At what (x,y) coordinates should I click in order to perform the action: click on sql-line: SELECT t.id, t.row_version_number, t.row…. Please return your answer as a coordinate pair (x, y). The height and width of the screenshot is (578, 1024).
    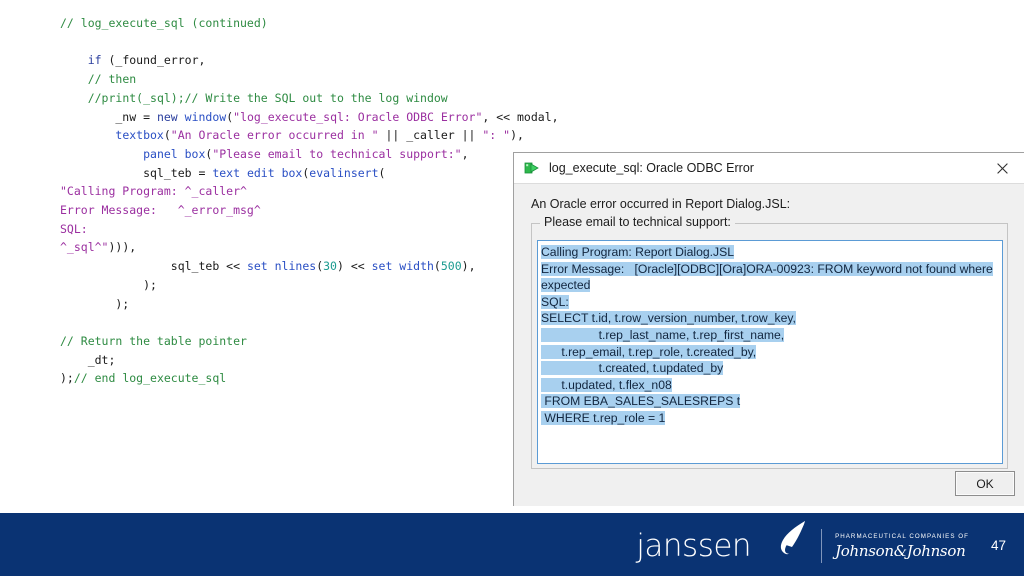
    Looking at the image, I should click on (770, 318).